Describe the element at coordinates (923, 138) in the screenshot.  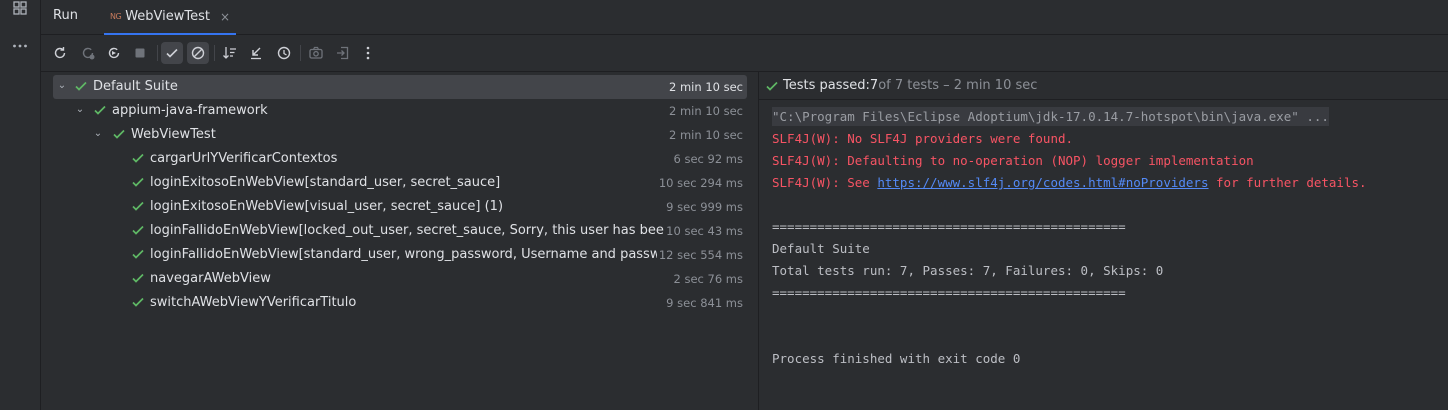
I see `console-line-error: SLF4J(W): No SLF4J providers were found.` at that location.